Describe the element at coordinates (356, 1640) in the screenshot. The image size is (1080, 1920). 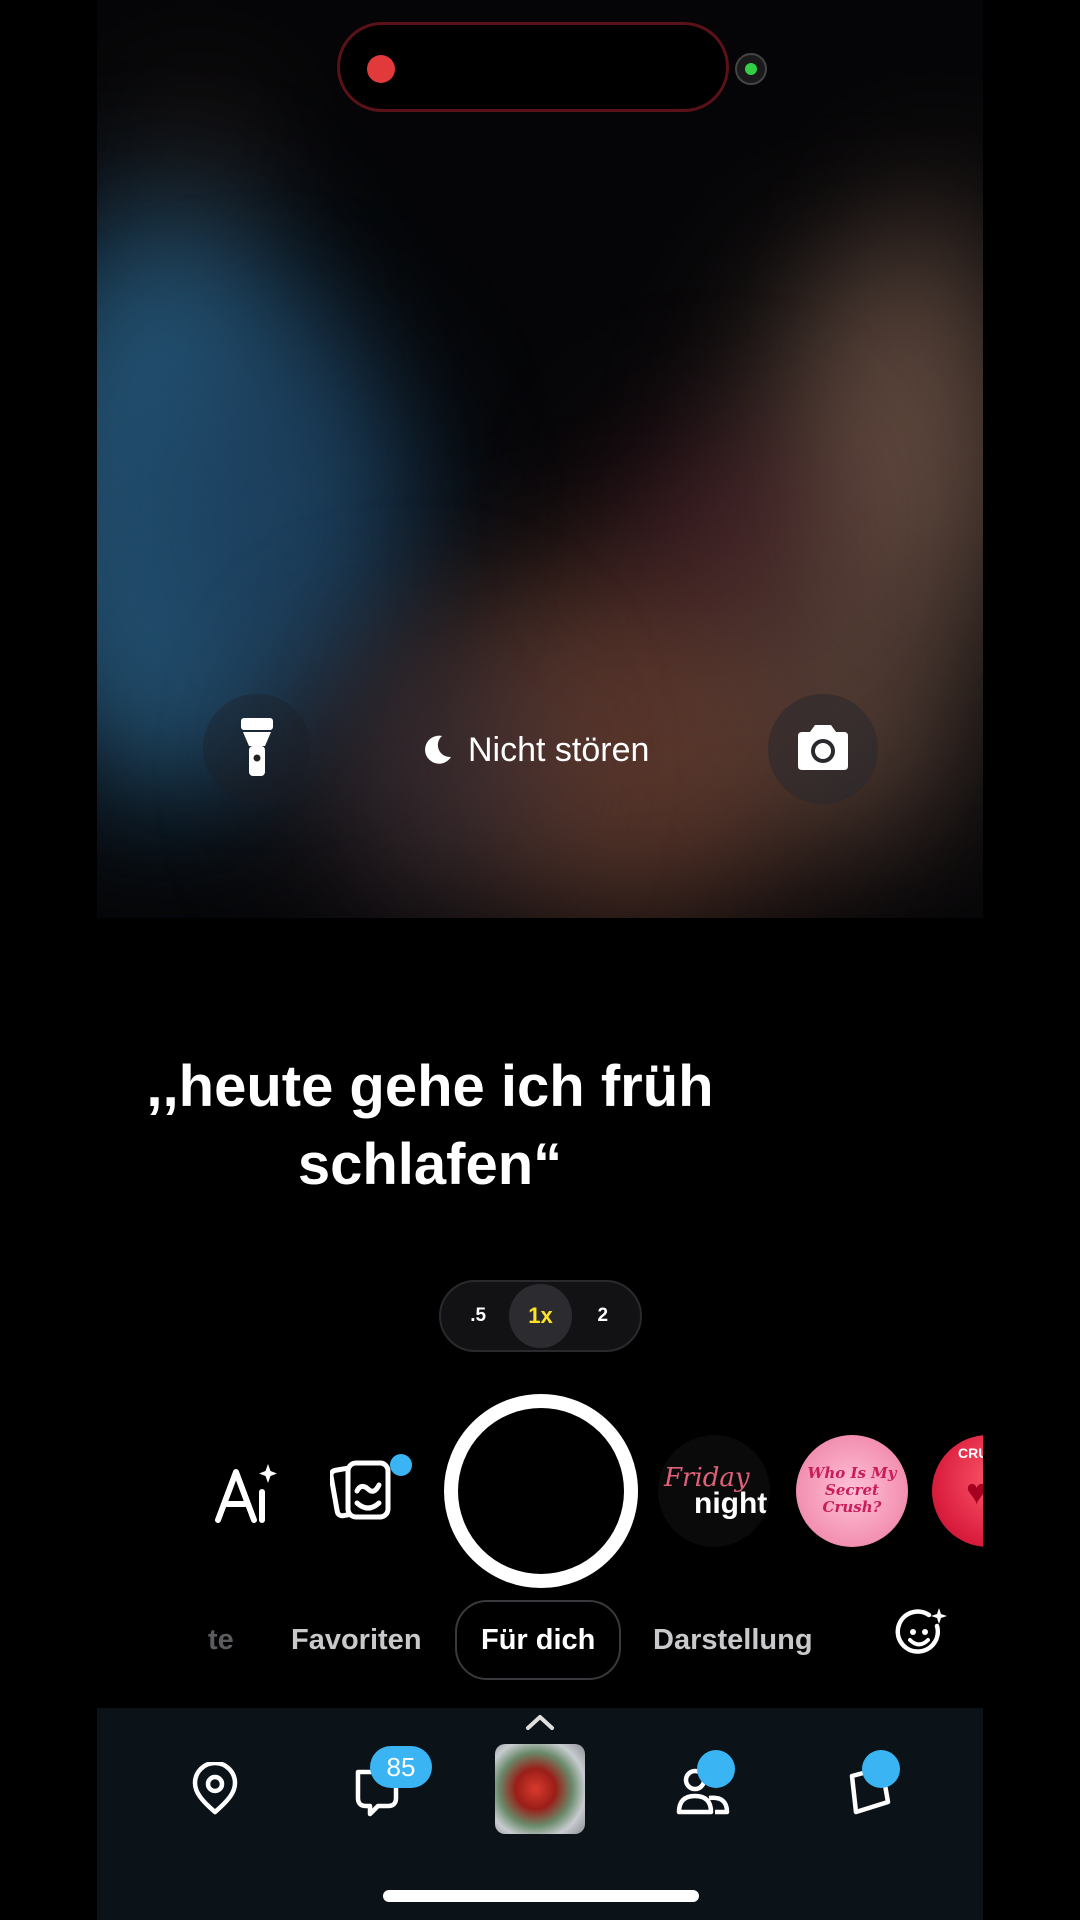
I see `tab-favoriten: Favoriten` at that location.